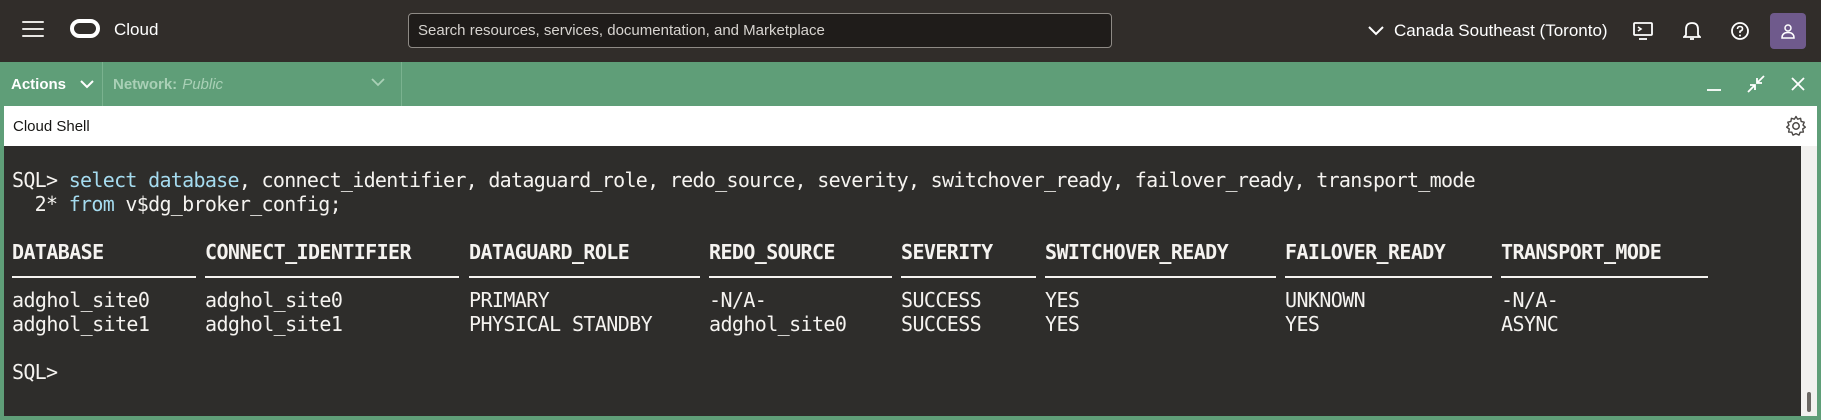  Describe the element at coordinates (1365, 252) in the screenshot. I see `column-header: FAILOVER_READY` at that location.